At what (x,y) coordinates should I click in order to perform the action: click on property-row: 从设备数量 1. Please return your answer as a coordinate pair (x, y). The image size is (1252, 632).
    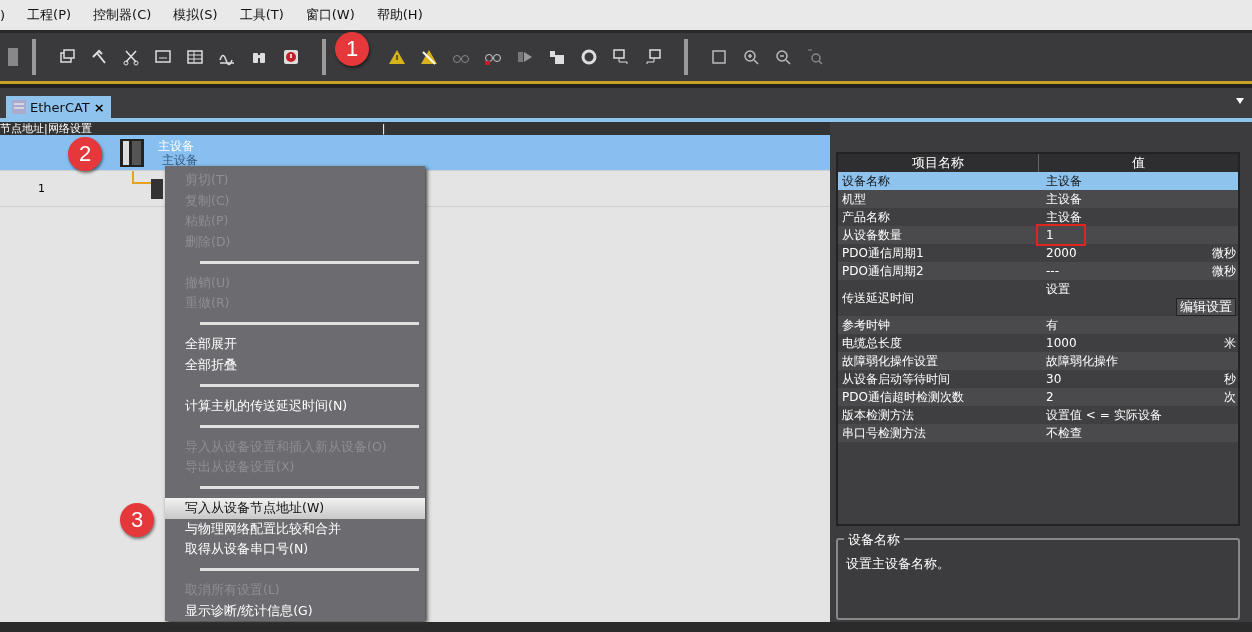
    Looking at the image, I should click on (1038, 235).